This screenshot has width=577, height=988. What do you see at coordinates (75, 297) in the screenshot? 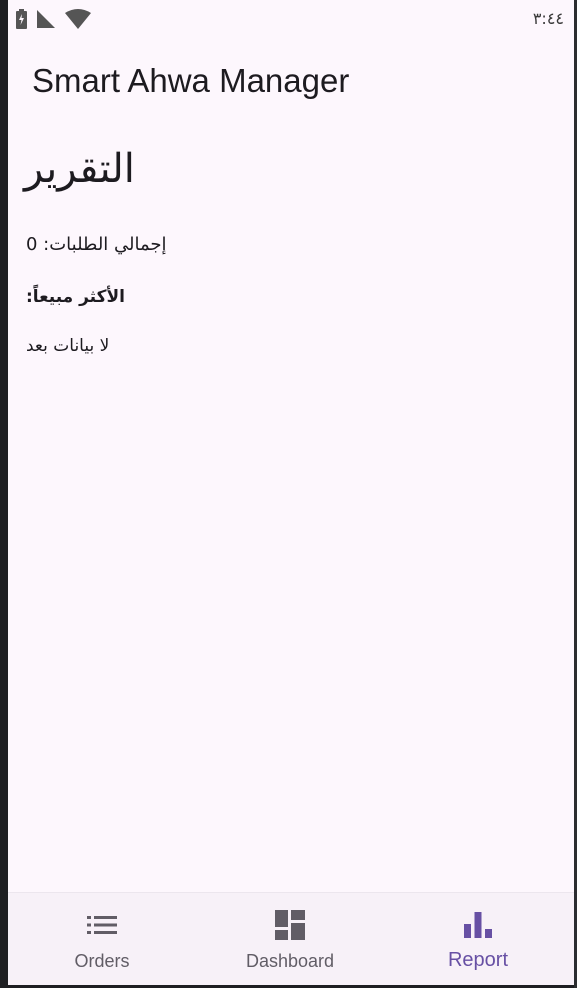
I see `best-seller-label: الأكثر مبيعاً:` at bounding box center [75, 297].